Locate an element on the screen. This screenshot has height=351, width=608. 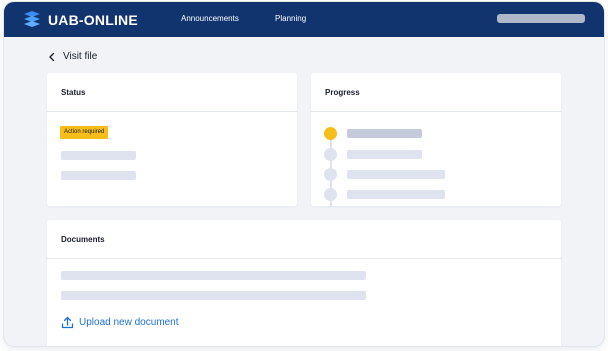
back-link: Visit file is located at coordinates (72, 56).